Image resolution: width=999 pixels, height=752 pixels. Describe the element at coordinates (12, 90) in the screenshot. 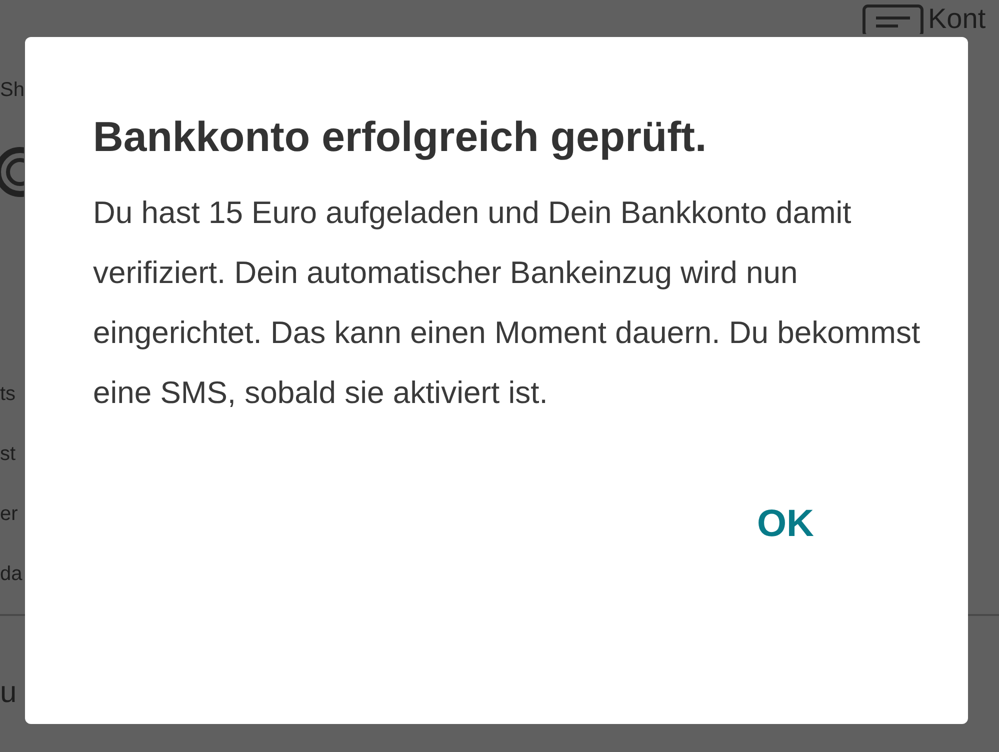

I see `partial-text: Sh` at that location.